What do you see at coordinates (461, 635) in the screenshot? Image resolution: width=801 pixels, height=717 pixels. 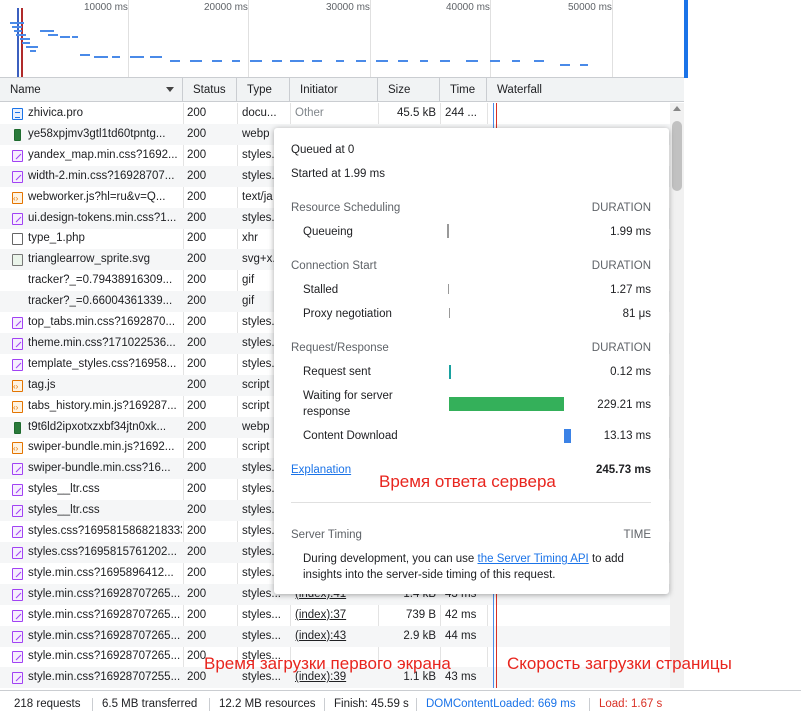 I see `request-time: 44 ms` at bounding box center [461, 635].